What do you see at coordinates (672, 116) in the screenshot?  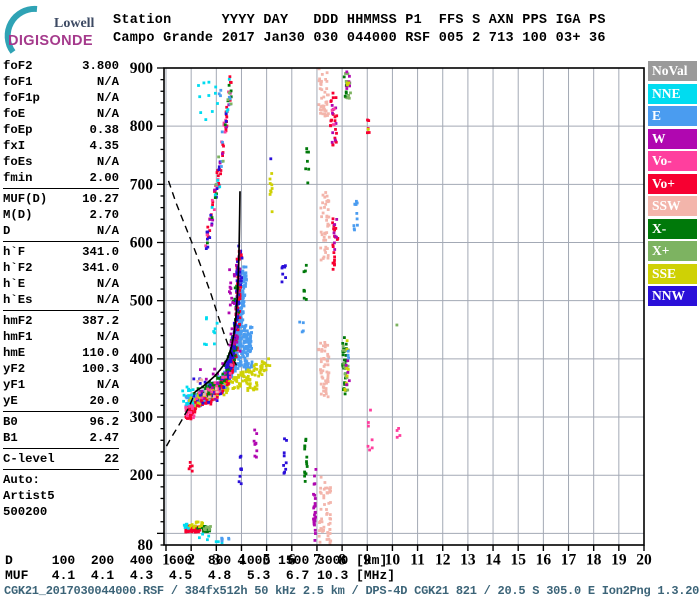 I see `legend-item-e: E` at bounding box center [672, 116].